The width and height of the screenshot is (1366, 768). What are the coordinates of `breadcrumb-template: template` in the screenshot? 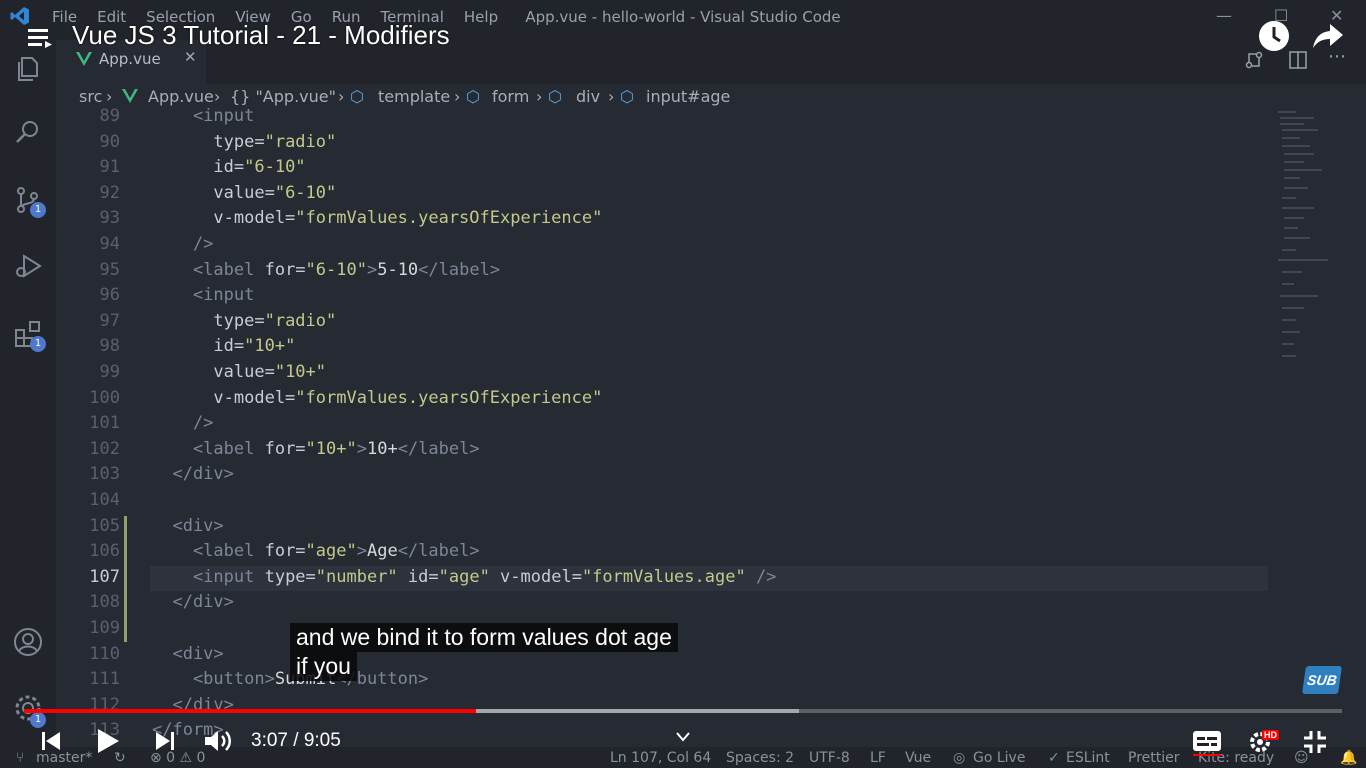 It's located at (414, 96).